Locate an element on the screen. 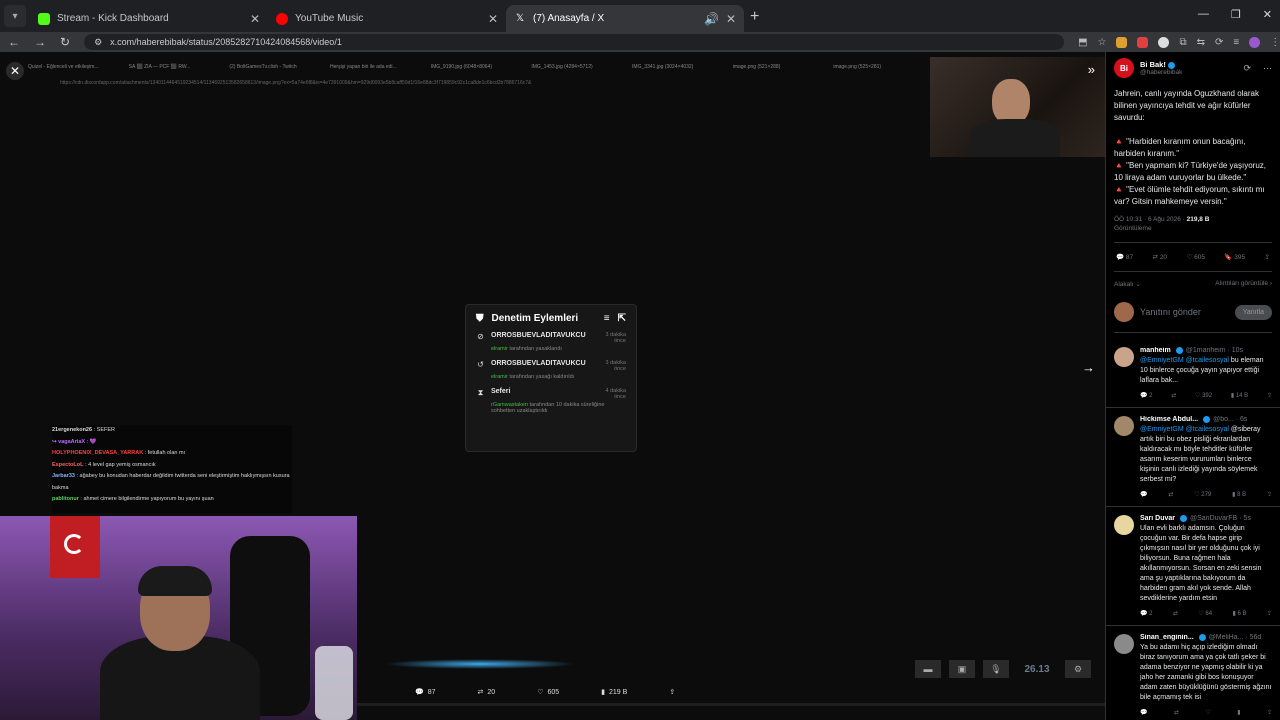  chat-message: EspectoLoL : 4 level gap yemiş osmancık is located at coordinates (104, 464).